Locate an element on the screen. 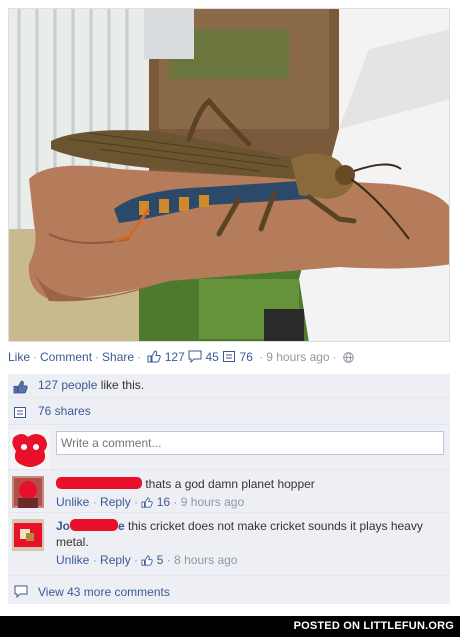  share-link: Share is located at coordinates (118, 357).